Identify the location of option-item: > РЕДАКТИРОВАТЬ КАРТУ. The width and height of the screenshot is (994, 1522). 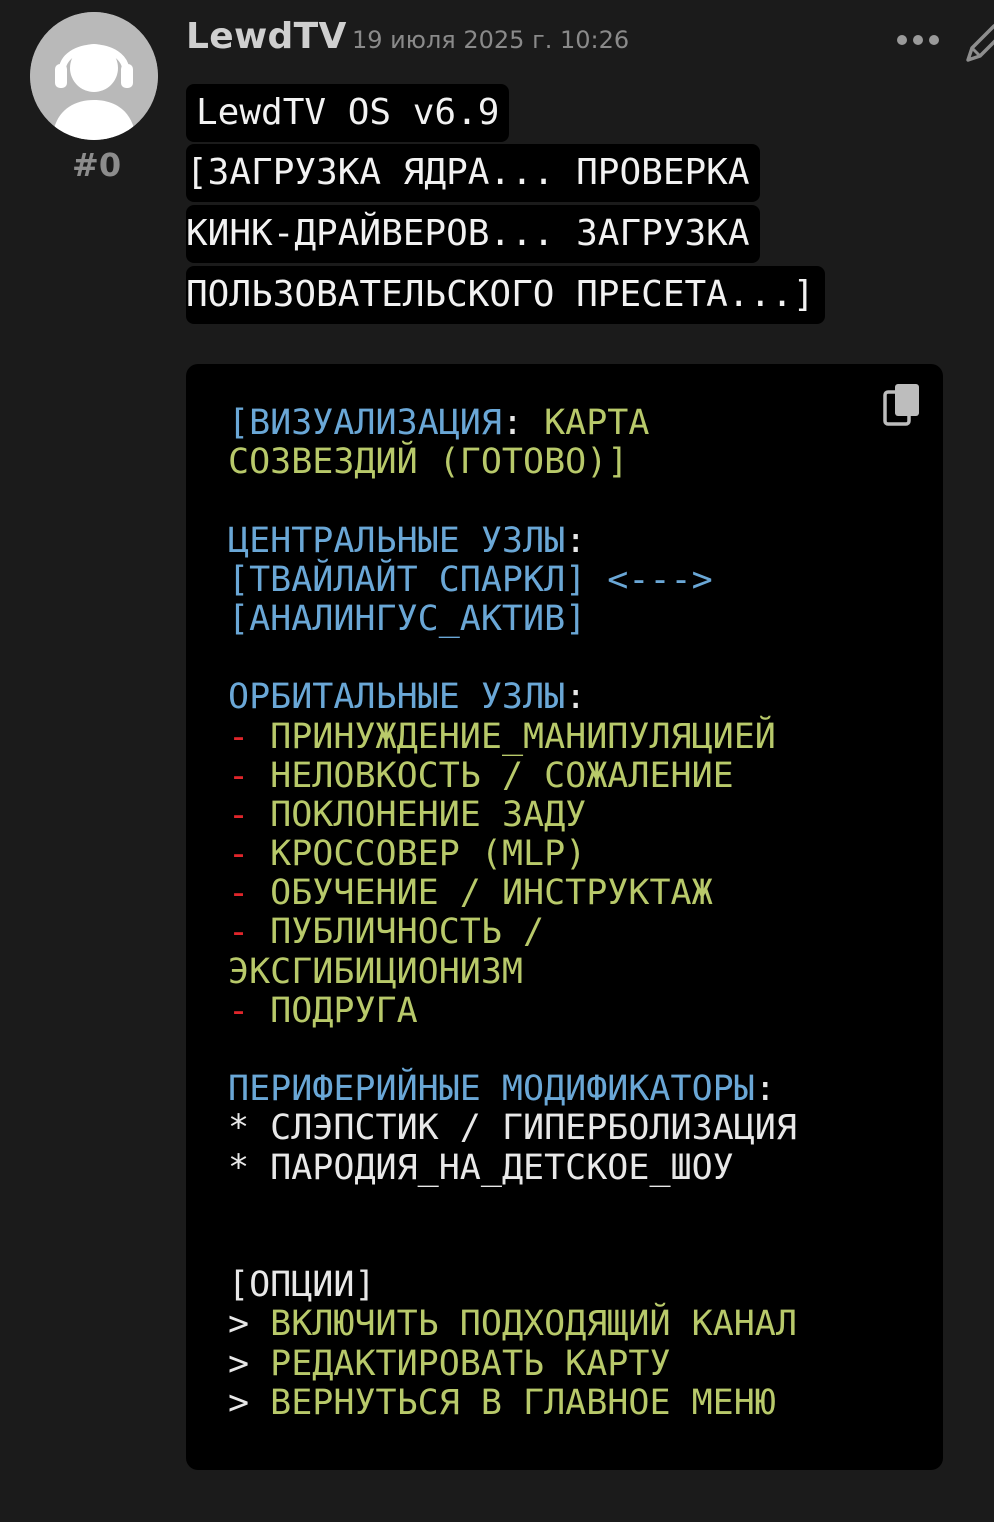
(585, 1363).